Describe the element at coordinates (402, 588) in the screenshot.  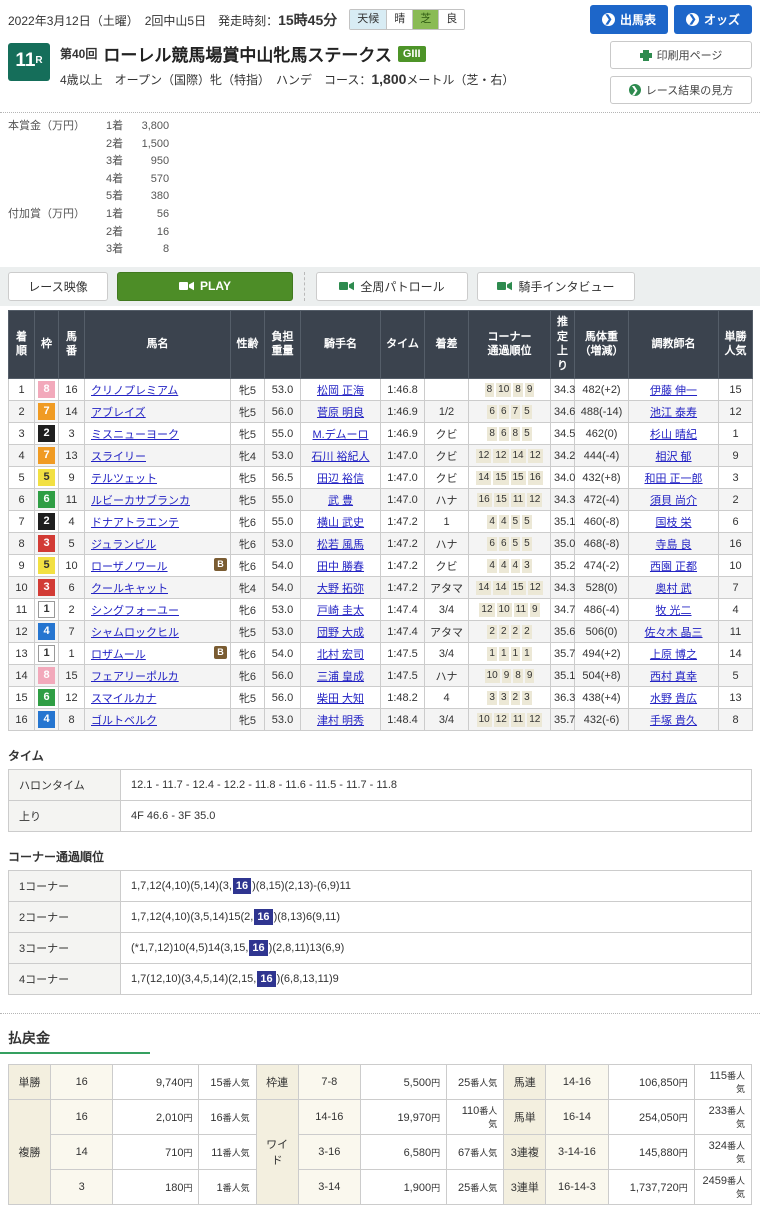
I see `result-cell-time: 1:47.2` at that location.